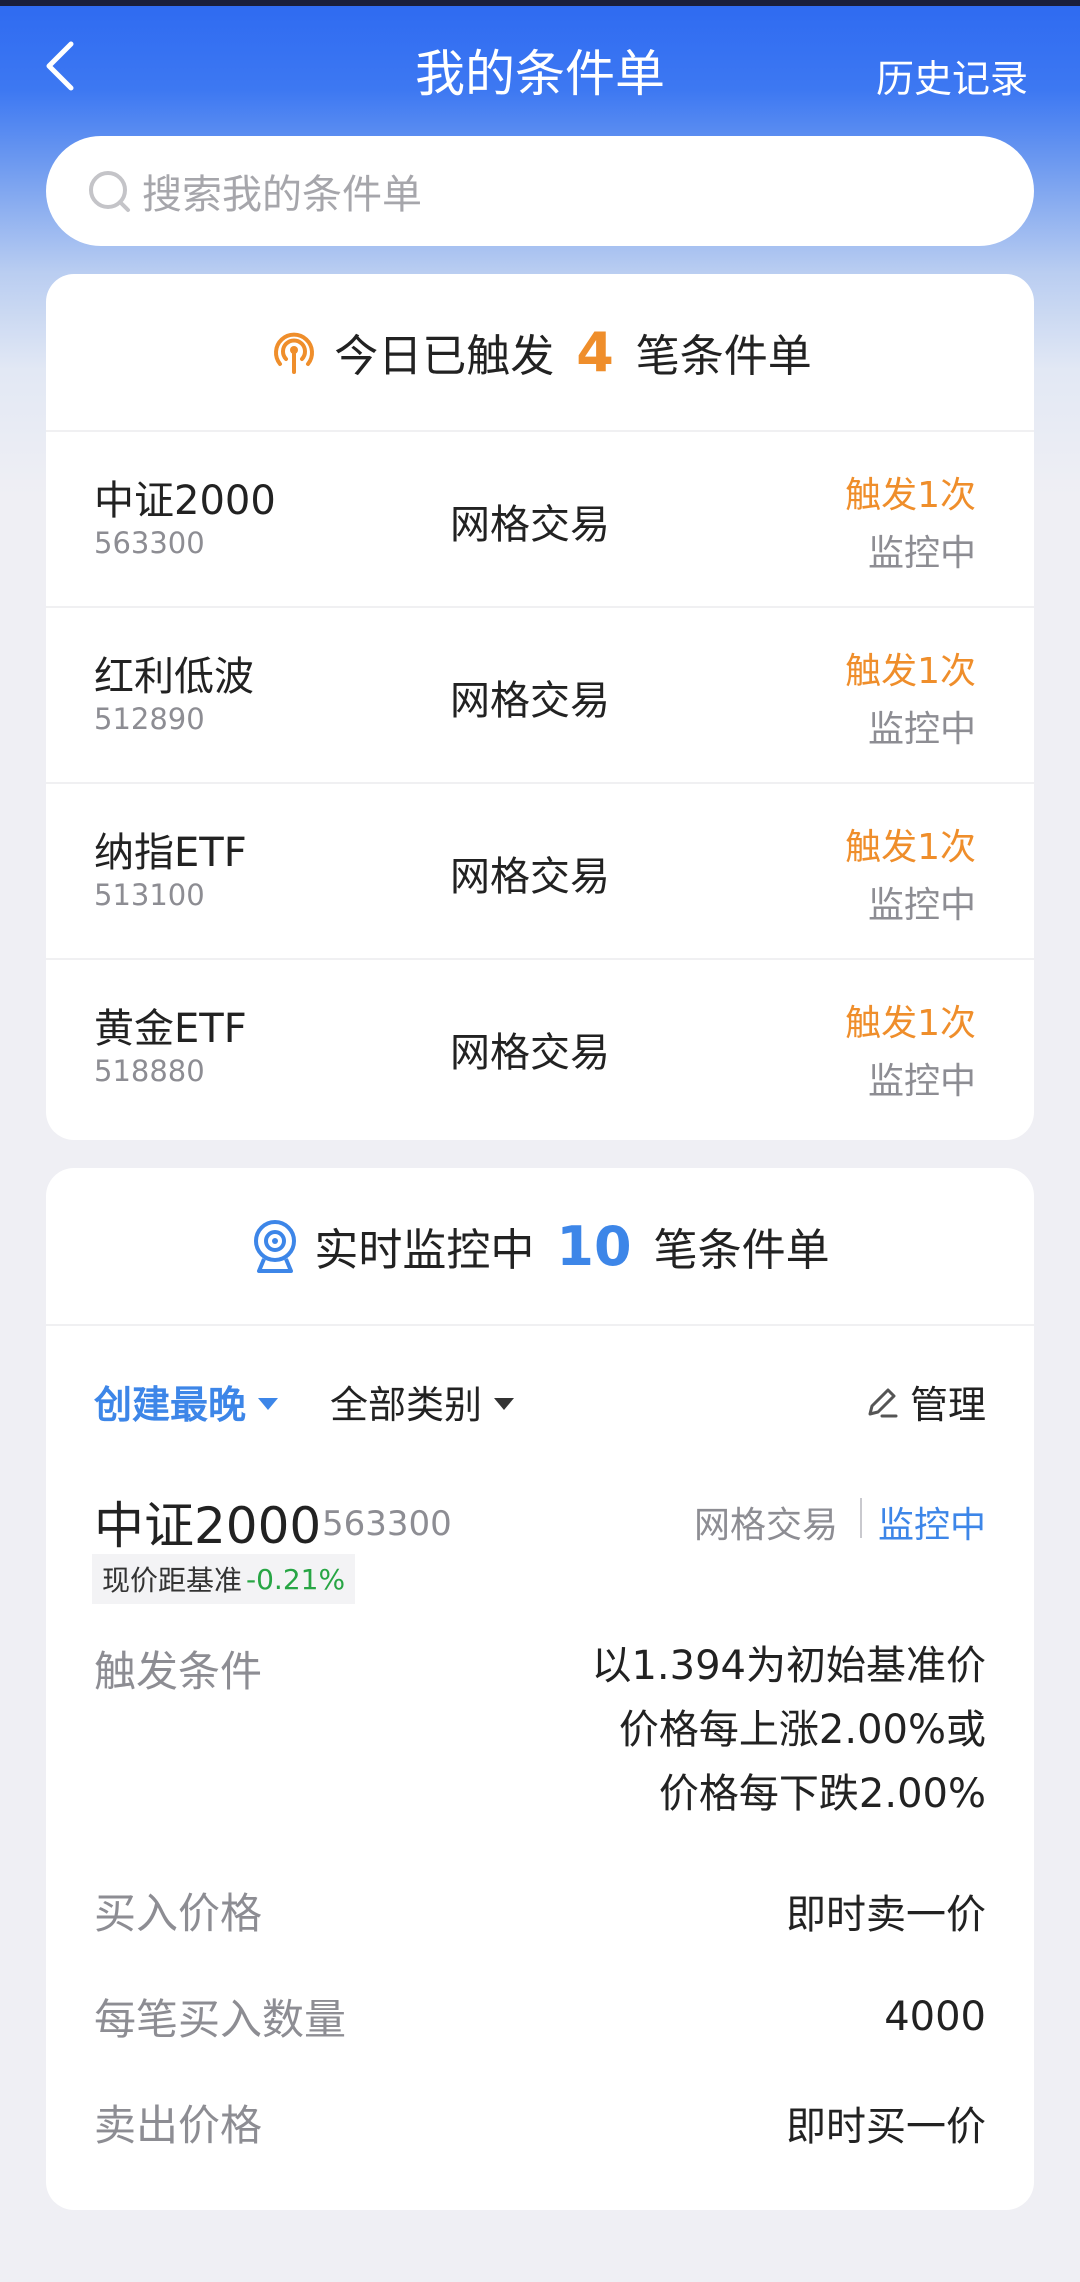  Describe the element at coordinates (540, 191) in the screenshot. I see `search-input: 搜索我的条件单` at that location.